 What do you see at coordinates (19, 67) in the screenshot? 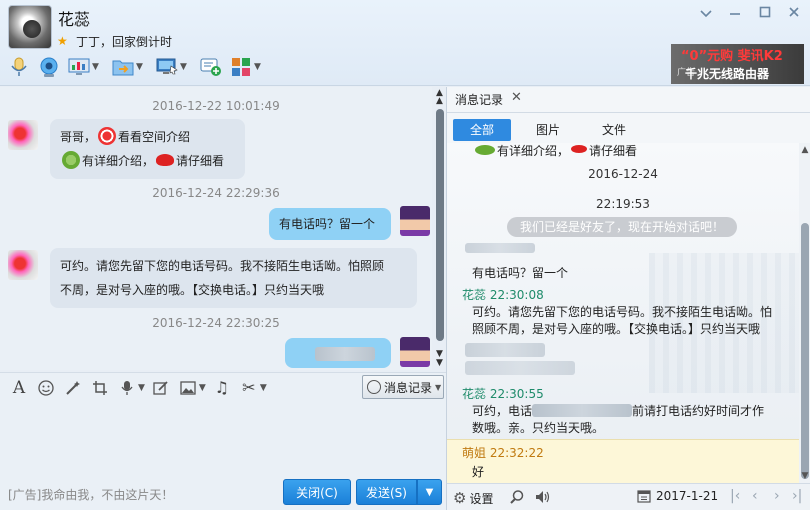
I see `voice-call-icon` at bounding box center [19, 67].